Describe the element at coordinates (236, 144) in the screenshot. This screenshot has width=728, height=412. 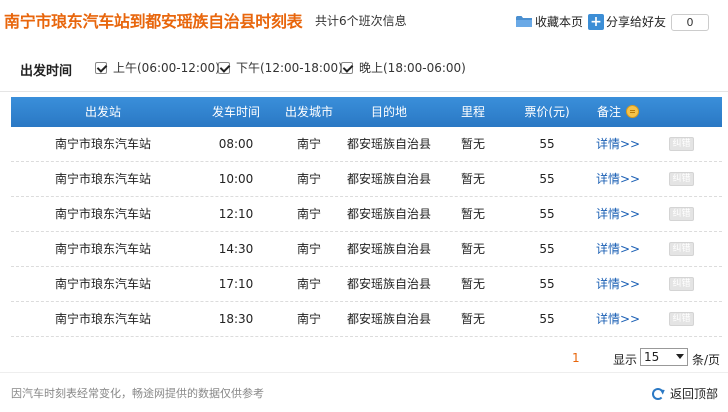
I see `cell-departure-time: 08:00` at that location.